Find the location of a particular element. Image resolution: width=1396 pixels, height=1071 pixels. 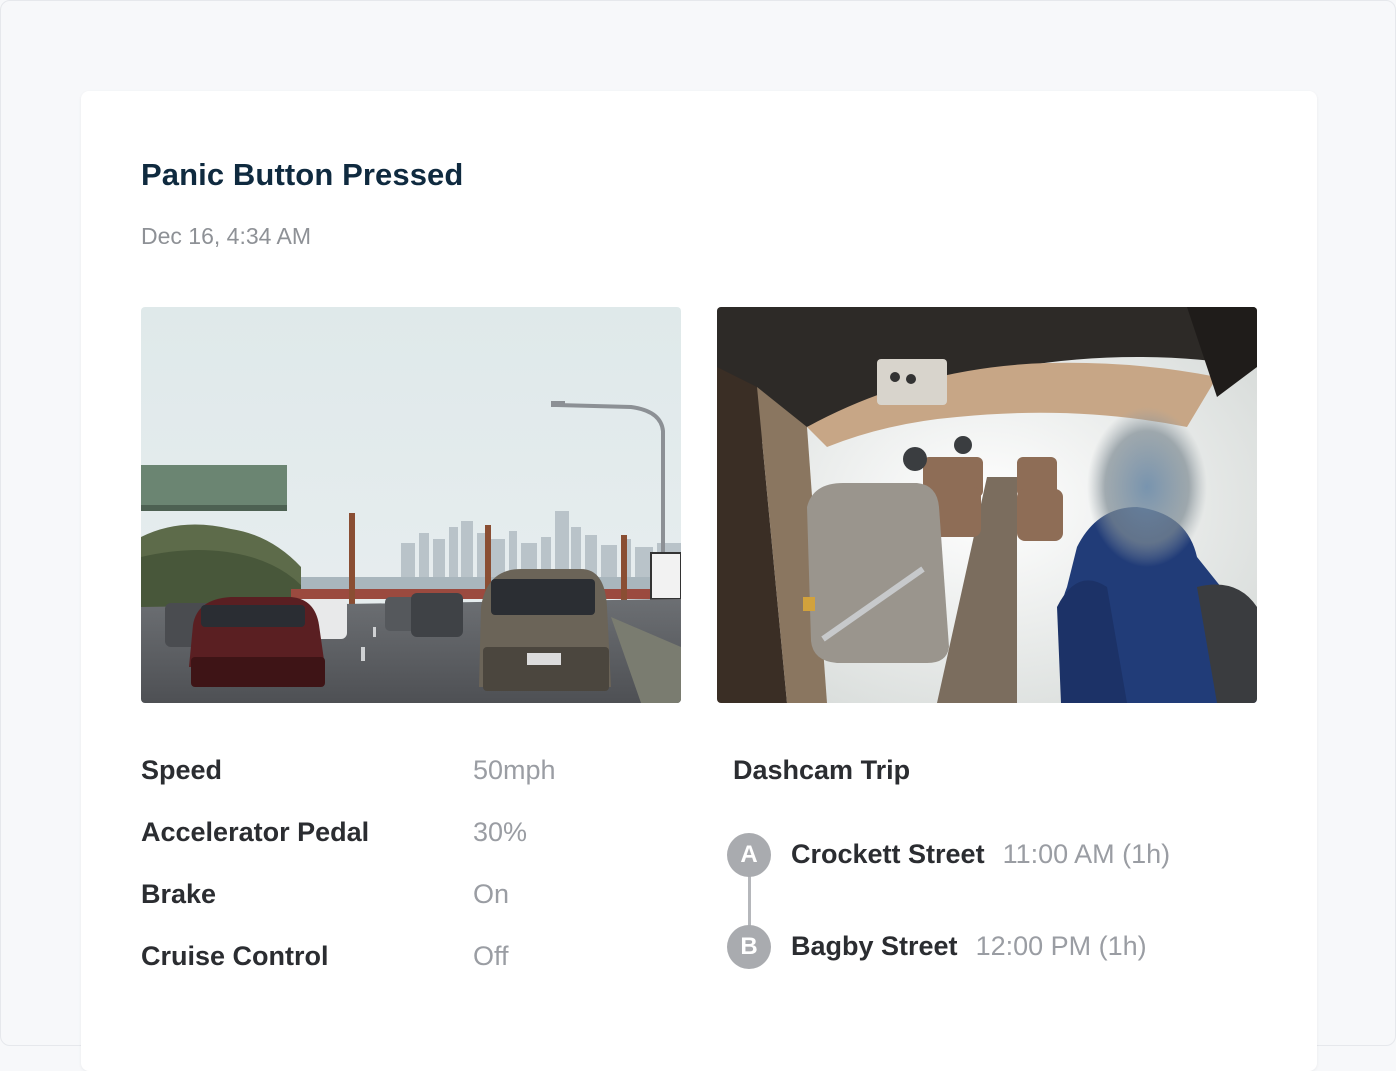

cabin-scene-illustration is located at coordinates (987, 505).